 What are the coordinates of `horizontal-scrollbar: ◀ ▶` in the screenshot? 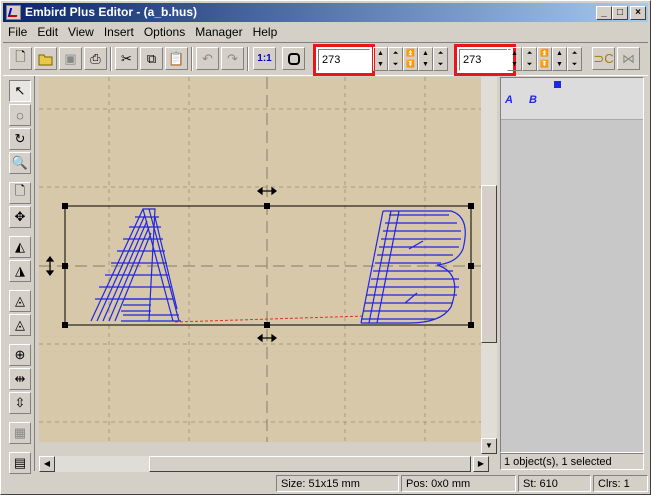 It's located at (264, 464).